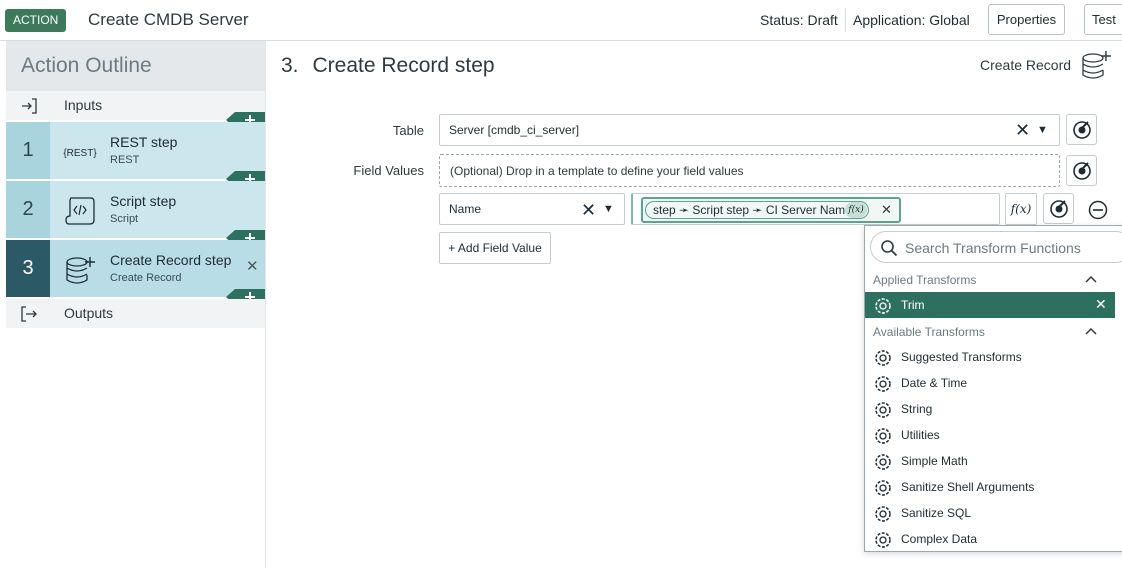 The width and height of the screenshot is (1122, 568). I want to click on inputs-label: Inputs, so click(83, 105).